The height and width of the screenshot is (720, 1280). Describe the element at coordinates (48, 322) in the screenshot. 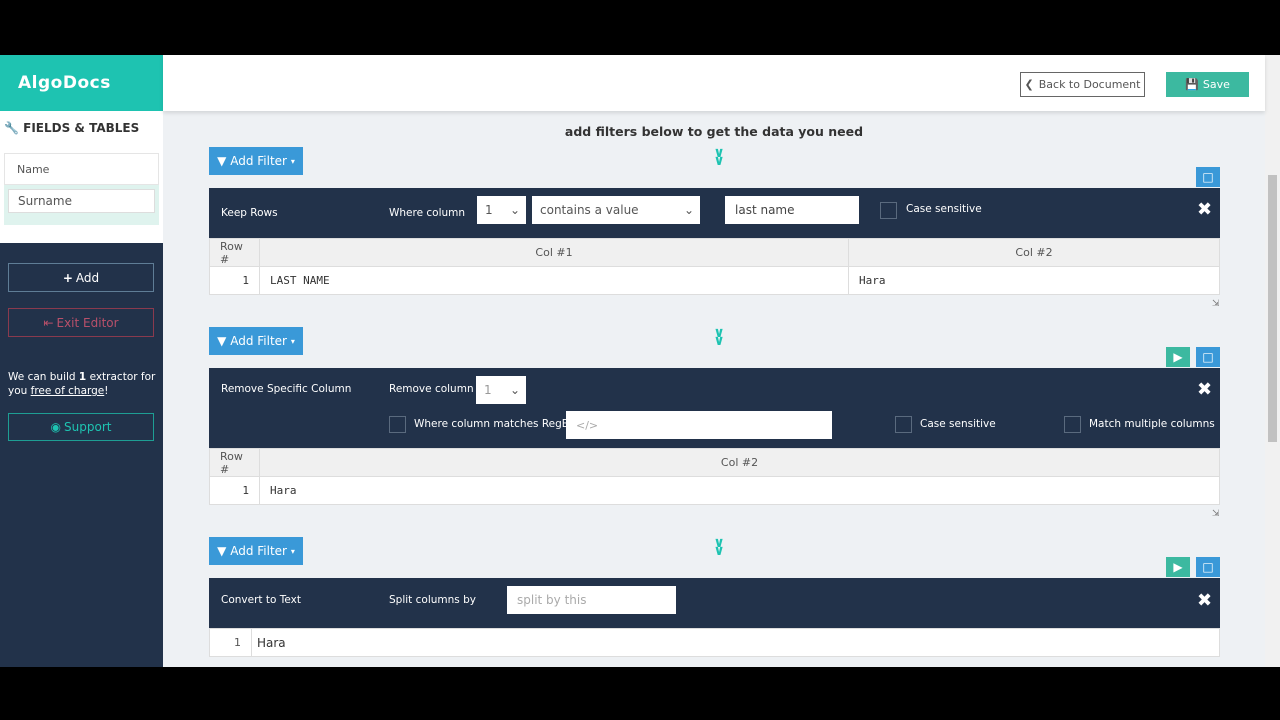

I see `sign-out-icon: ⇤` at that location.